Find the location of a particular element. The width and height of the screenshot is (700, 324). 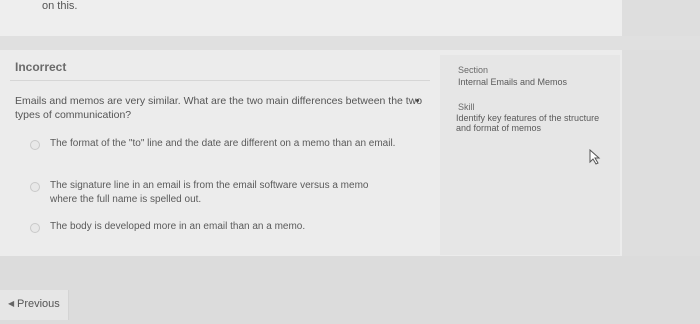

card-separator is located at coordinates (350, 43).